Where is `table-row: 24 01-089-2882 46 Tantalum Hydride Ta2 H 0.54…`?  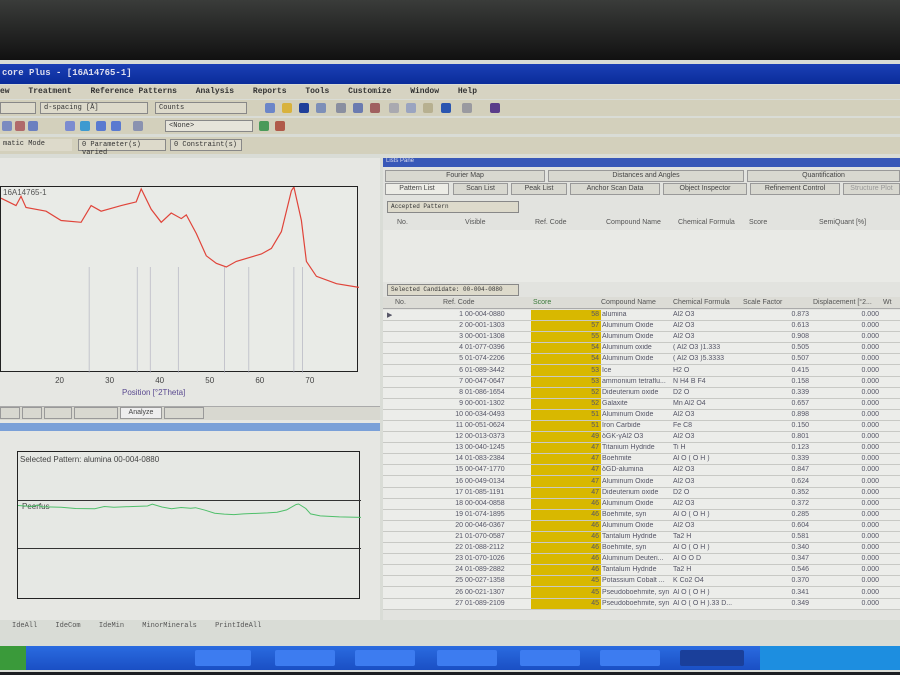
table-row: 24 01-089-2882 46 Tantalum Hydride Ta2 H 0.54… is located at coordinates (641, 571).